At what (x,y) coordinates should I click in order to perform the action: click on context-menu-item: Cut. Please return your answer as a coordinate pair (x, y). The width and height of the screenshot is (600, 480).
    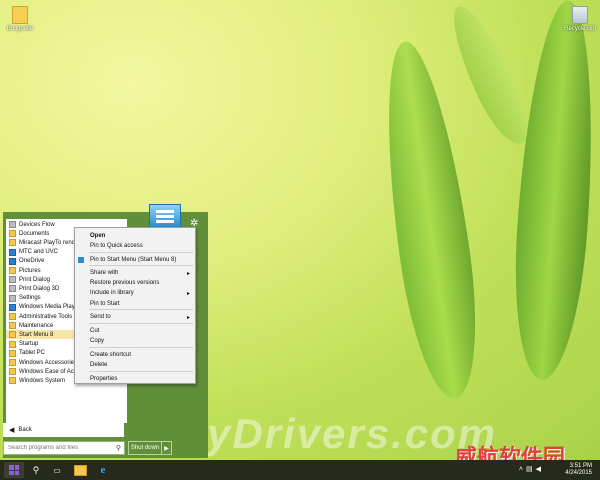
    Looking at the image, I should click on (135, 331).